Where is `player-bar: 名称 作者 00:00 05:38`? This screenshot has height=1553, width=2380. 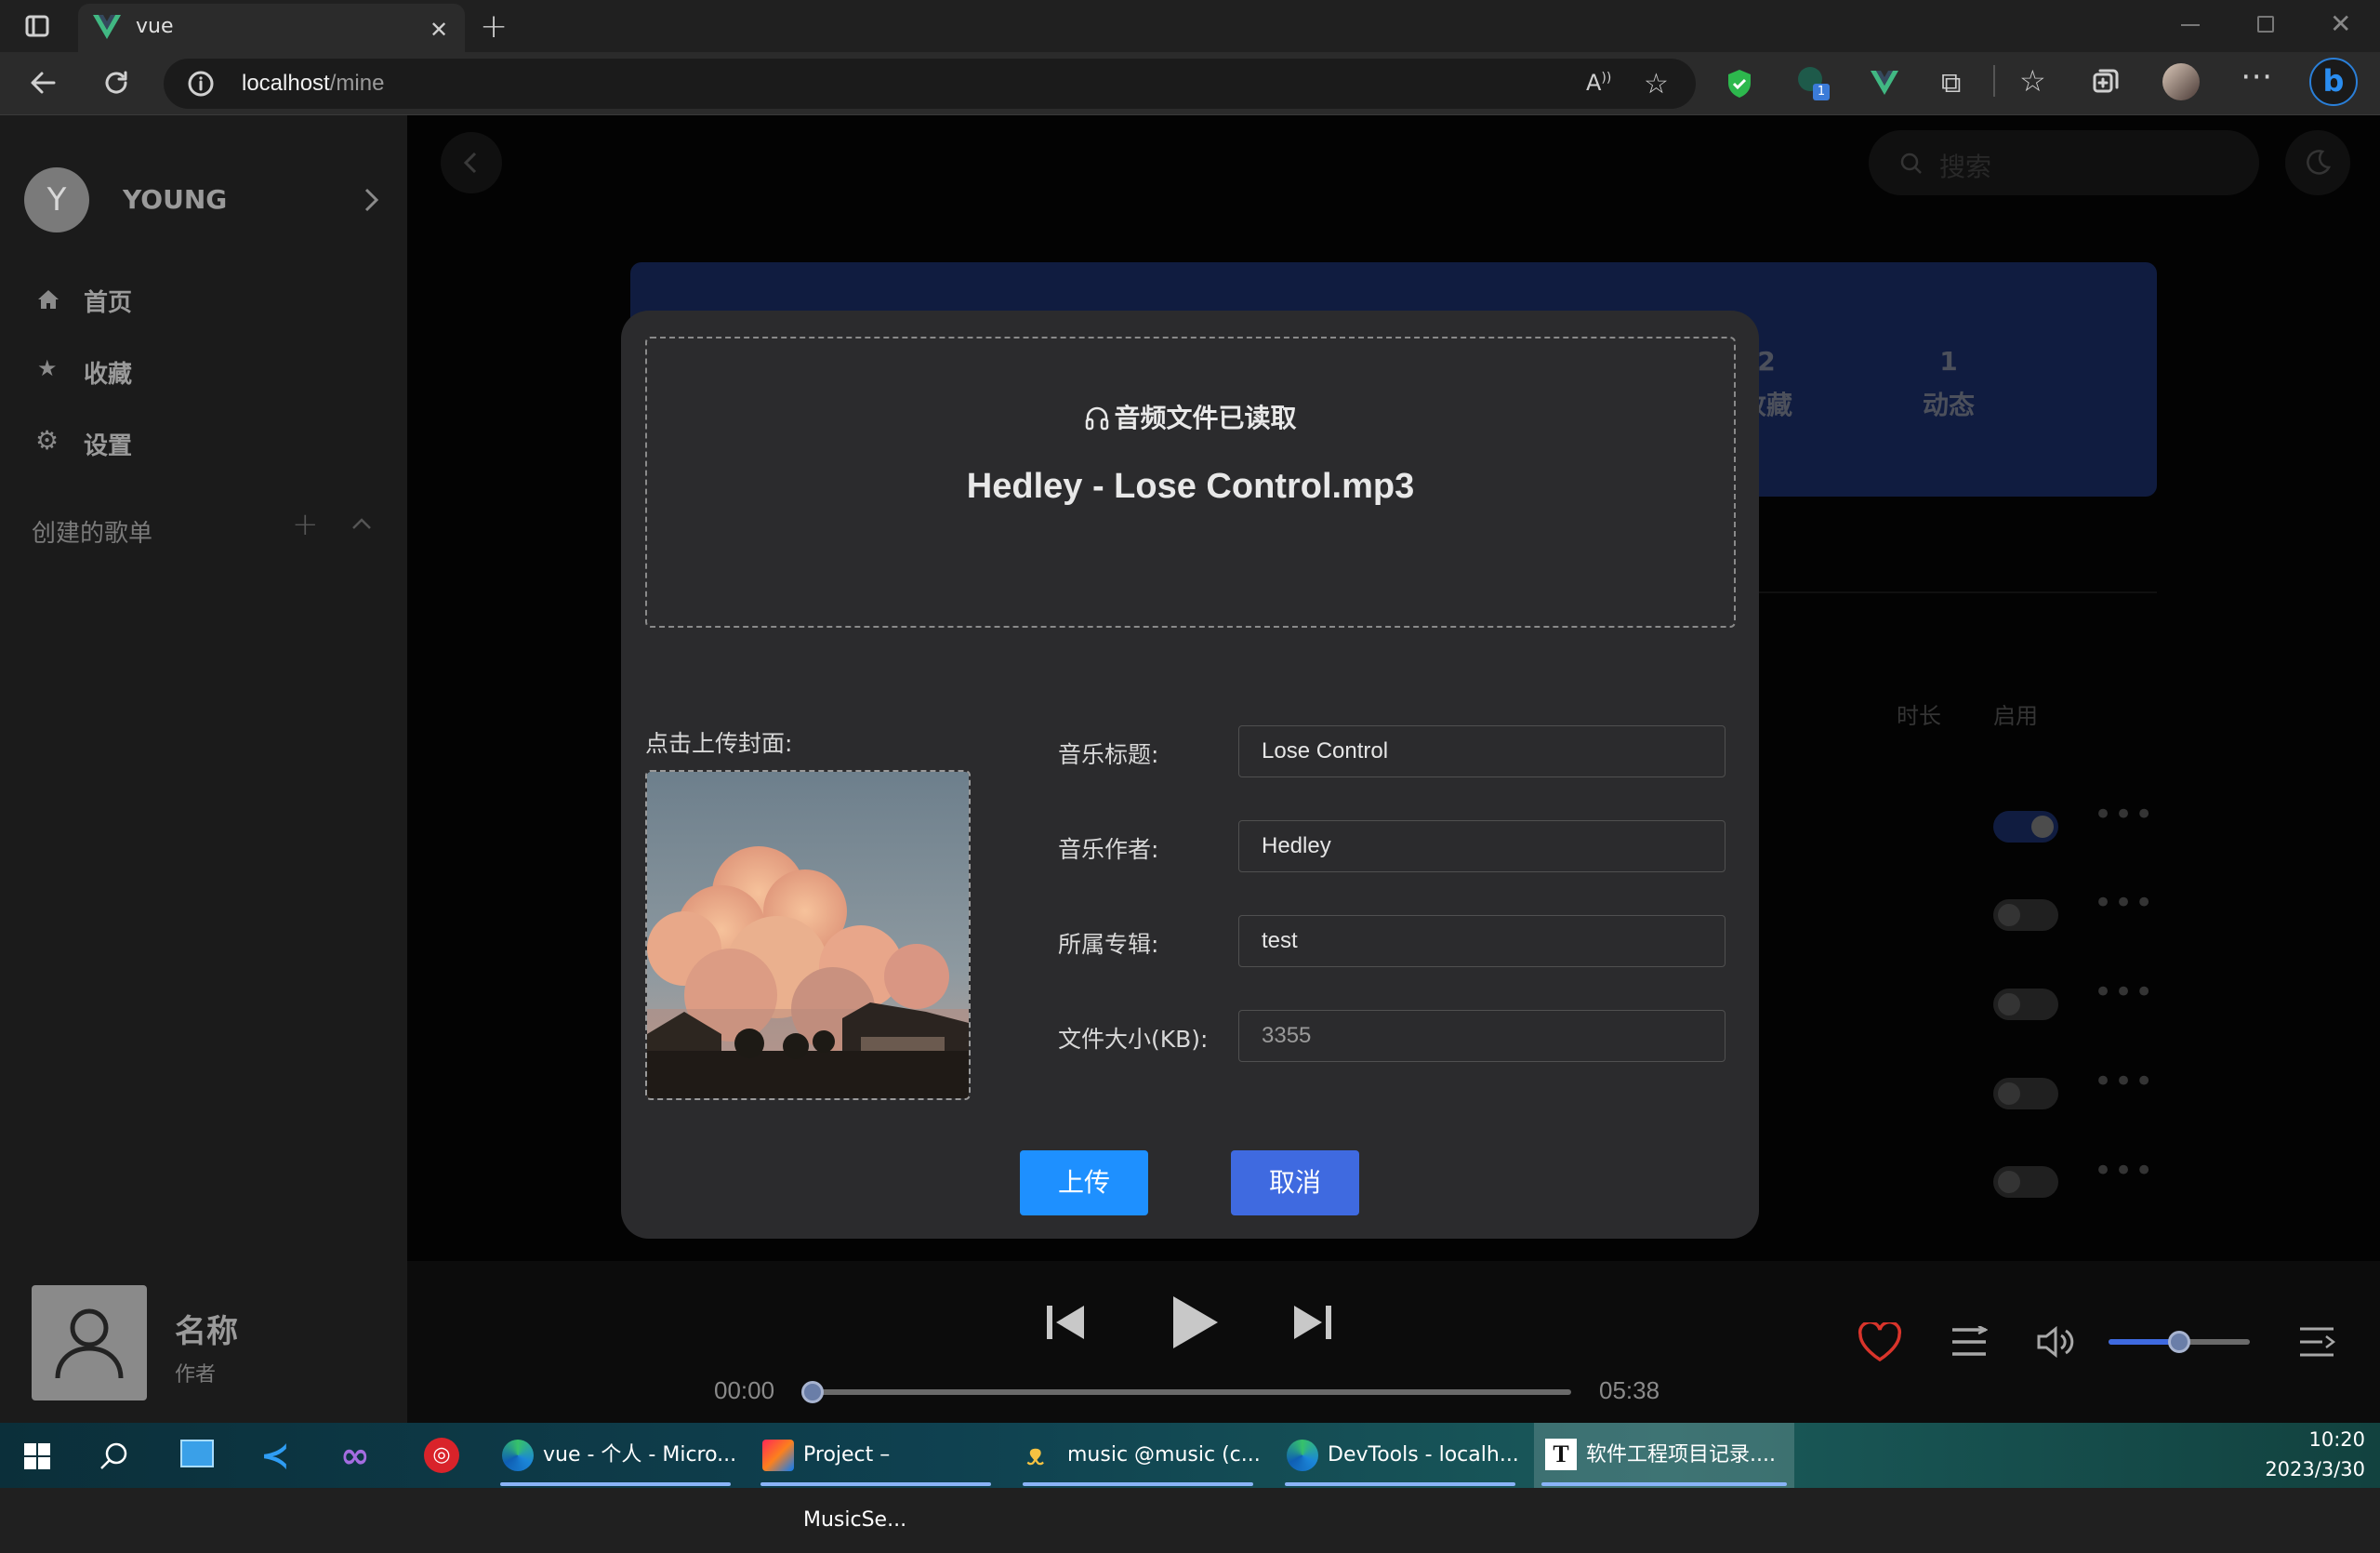
player-bar: 名称 作者 00:00 05:38 is located at coordinates (1190, 1342).